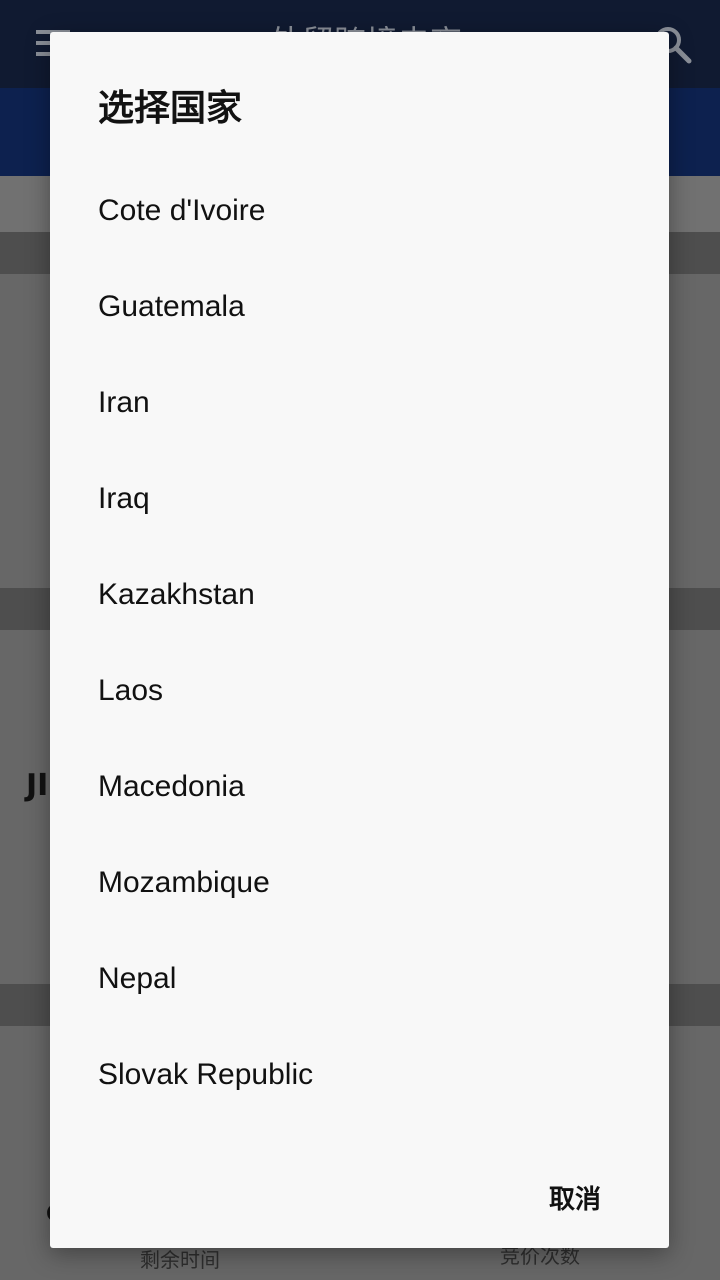  What do you see at coordinates (180, 1260) in the screenshot?
I see `time-left-label: 剩余时间` at bounding box center [180, 1260].